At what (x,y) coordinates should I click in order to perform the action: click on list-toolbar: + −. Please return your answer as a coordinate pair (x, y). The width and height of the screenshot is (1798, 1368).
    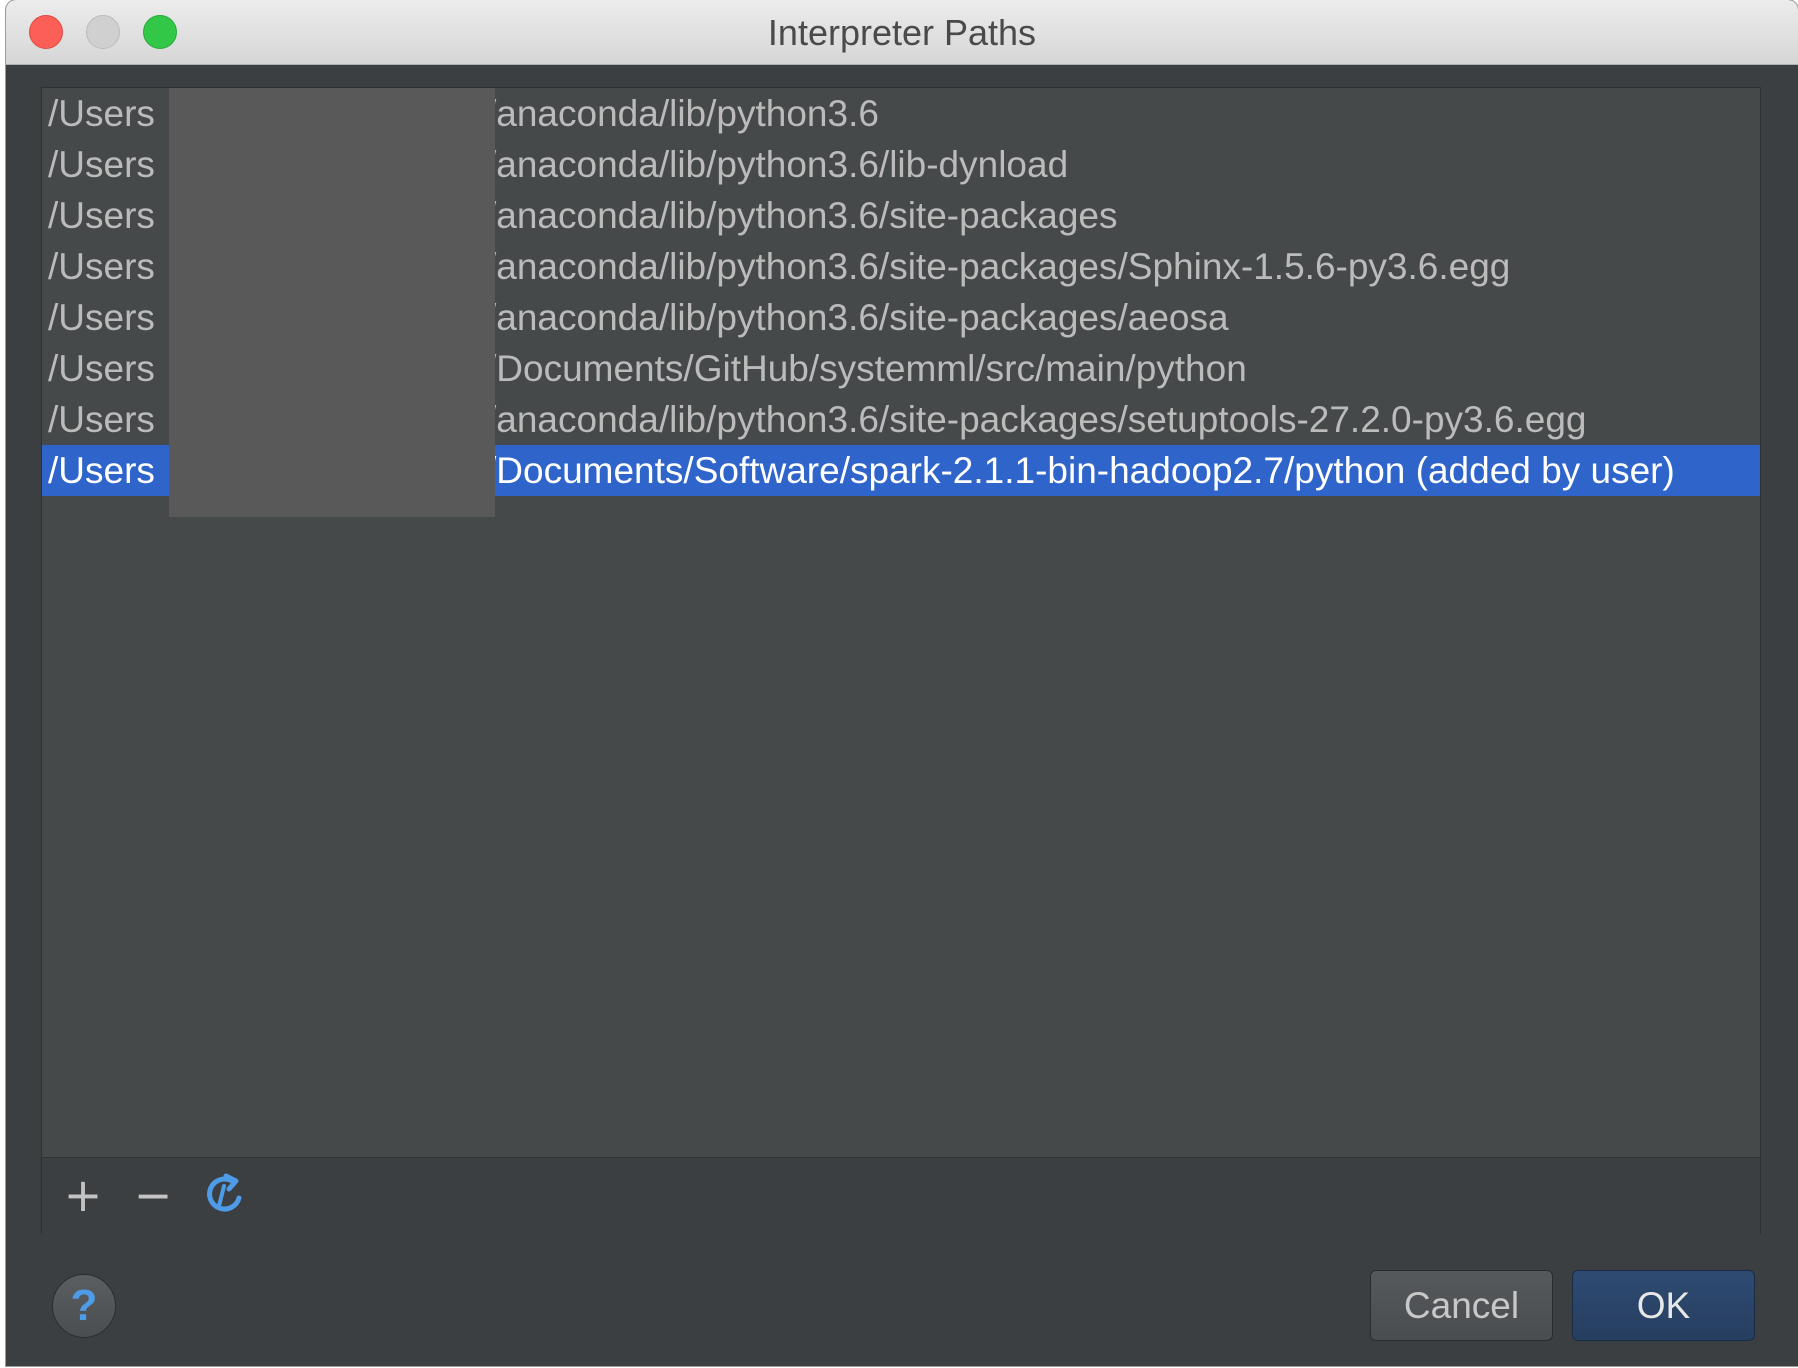
    Looking at the image, I should click on (901, 1195).